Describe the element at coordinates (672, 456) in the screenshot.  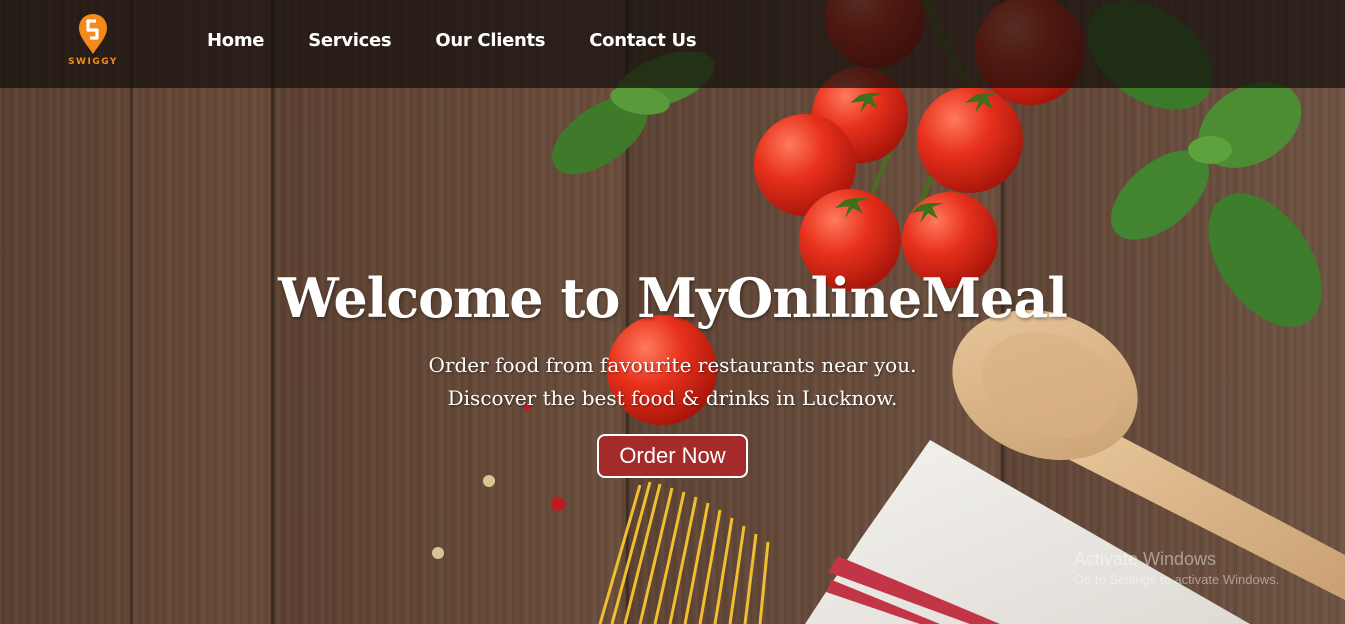
I see `order-now-button: Order Now` at that location.